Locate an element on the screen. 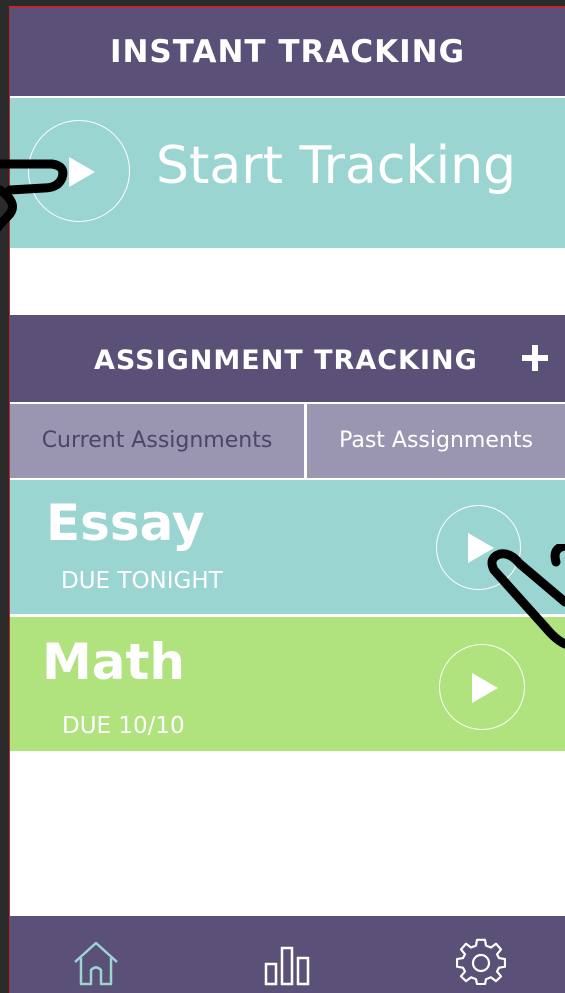 The width and height of the screenshot is (565, 993). instant-tracking-header: INSTANT TRACKING is located at coordinates (287, 52).